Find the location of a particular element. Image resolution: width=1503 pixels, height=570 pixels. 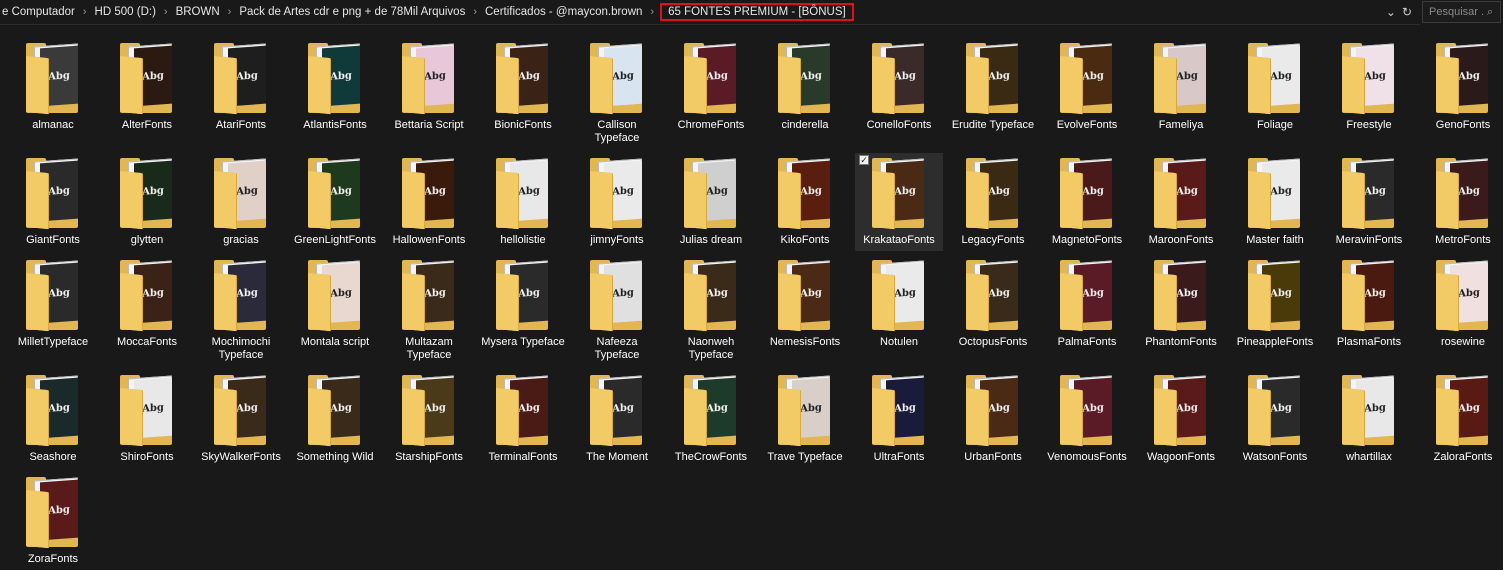

folder-item: Abg Master faith is located at coordinates (1275, 202).